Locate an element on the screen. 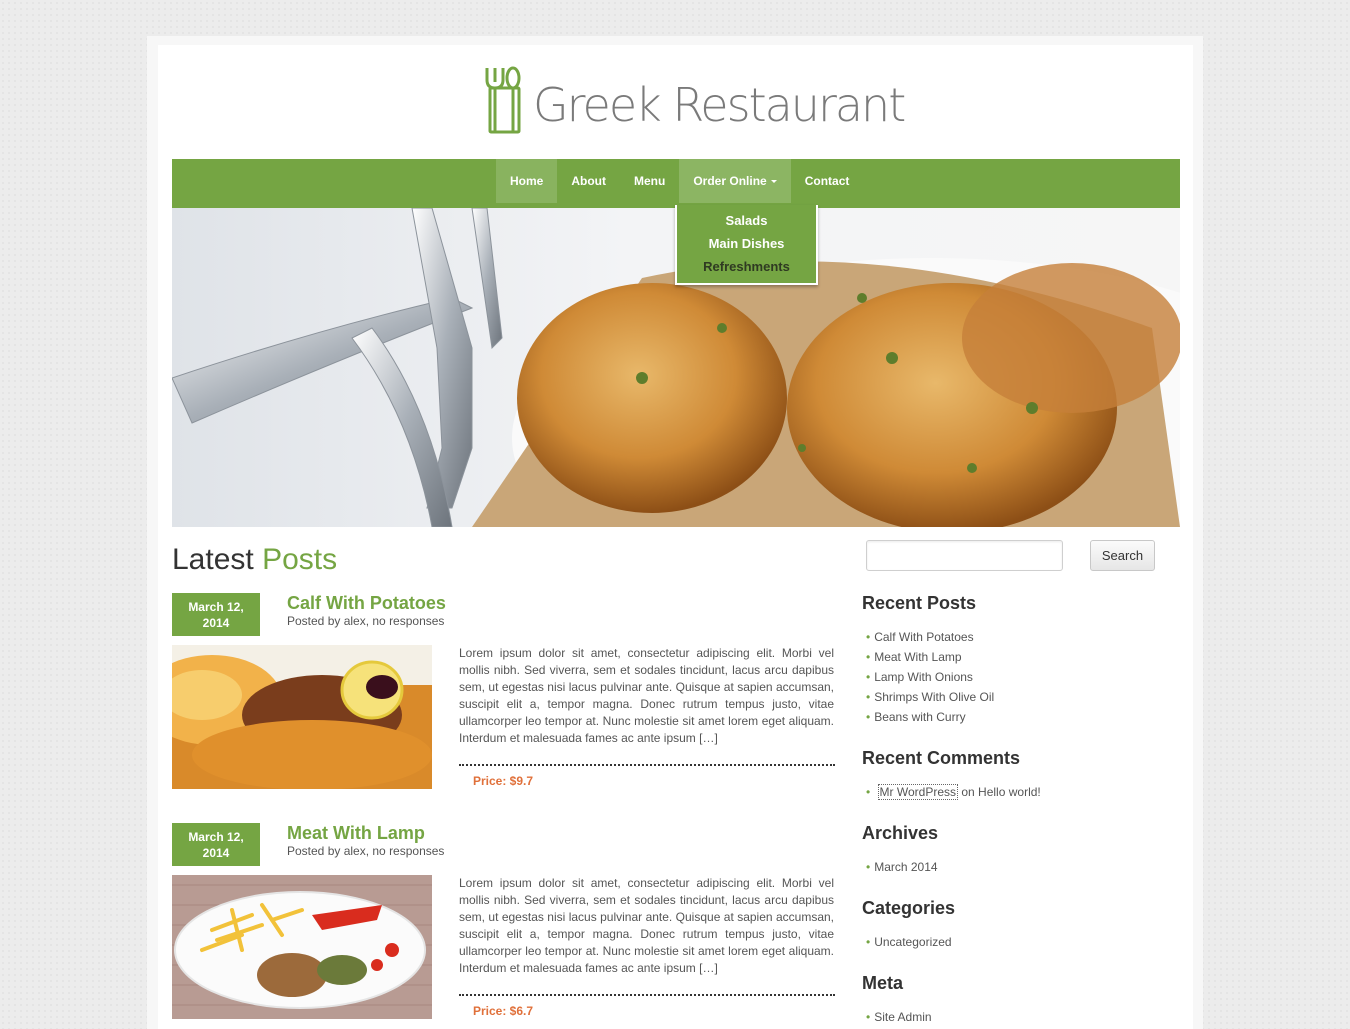 The width and height of the screenshot is (1350, 1029). logo-text: Greek Restaurant is located at coordinates (719, 105).